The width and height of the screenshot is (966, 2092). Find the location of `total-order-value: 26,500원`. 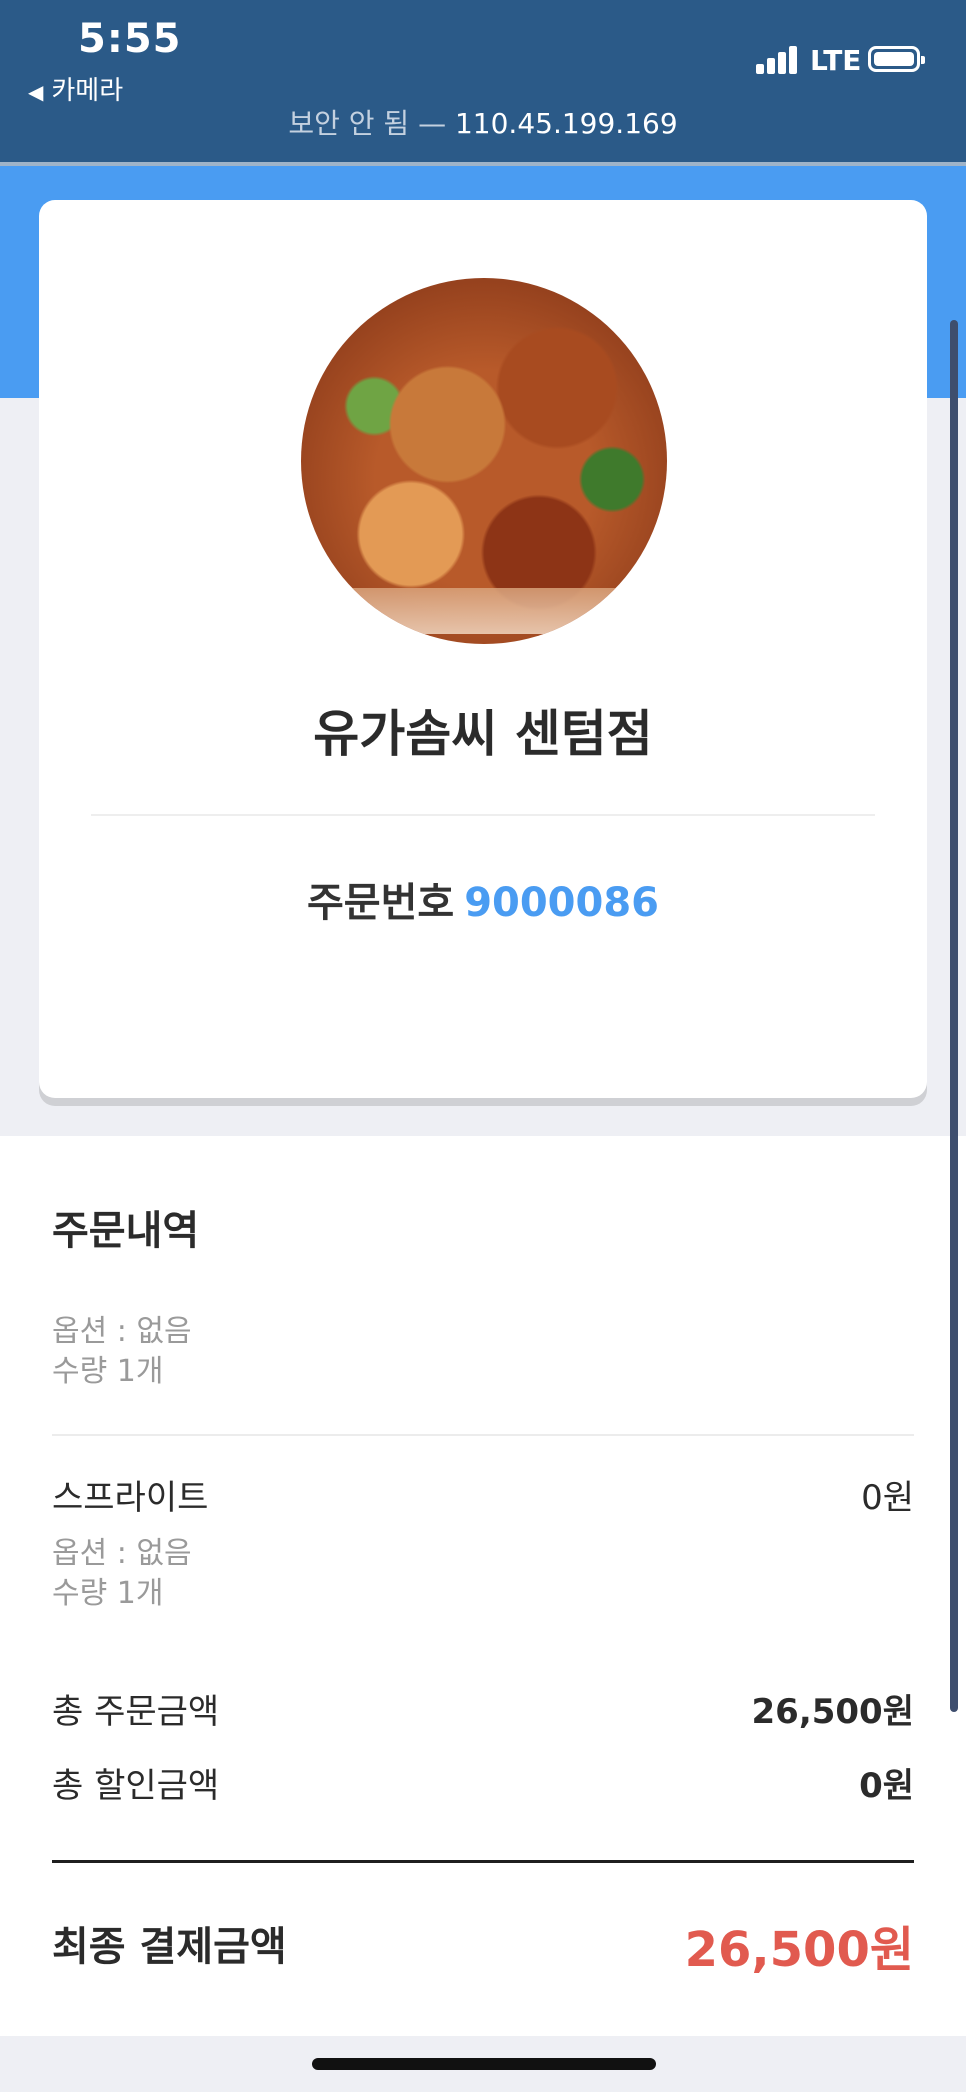

total-order-value: 26,500원 is located at coordinates (832, 1712).